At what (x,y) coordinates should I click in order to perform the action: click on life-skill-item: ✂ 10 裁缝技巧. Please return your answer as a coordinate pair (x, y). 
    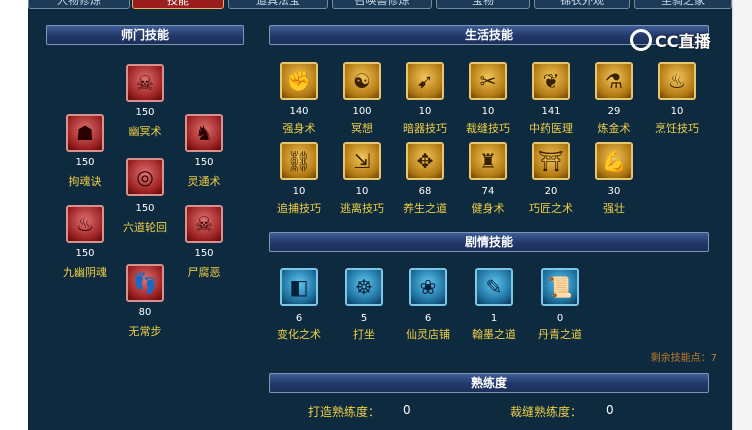
    Looking at the image, I should click on (488, 99).